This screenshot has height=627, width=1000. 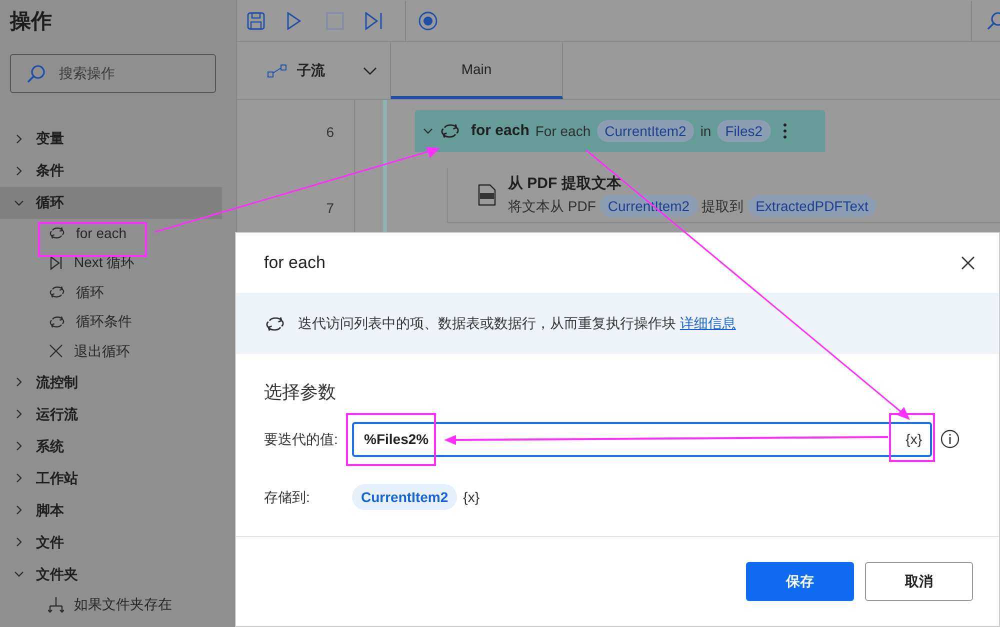 I want to click on step-text: For each, so click(x=563, y=131).